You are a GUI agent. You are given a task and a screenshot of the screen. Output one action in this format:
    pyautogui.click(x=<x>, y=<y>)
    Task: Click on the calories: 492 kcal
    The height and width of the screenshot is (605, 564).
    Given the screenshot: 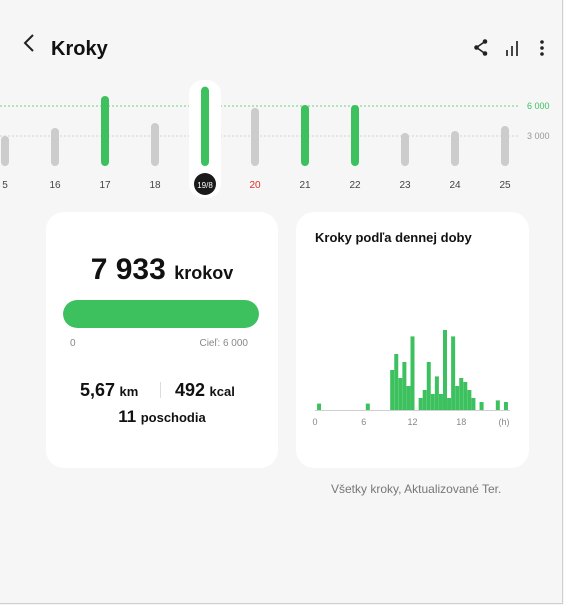 What is the action you would take?
    pyautogui.click(x=205, y=391)
    